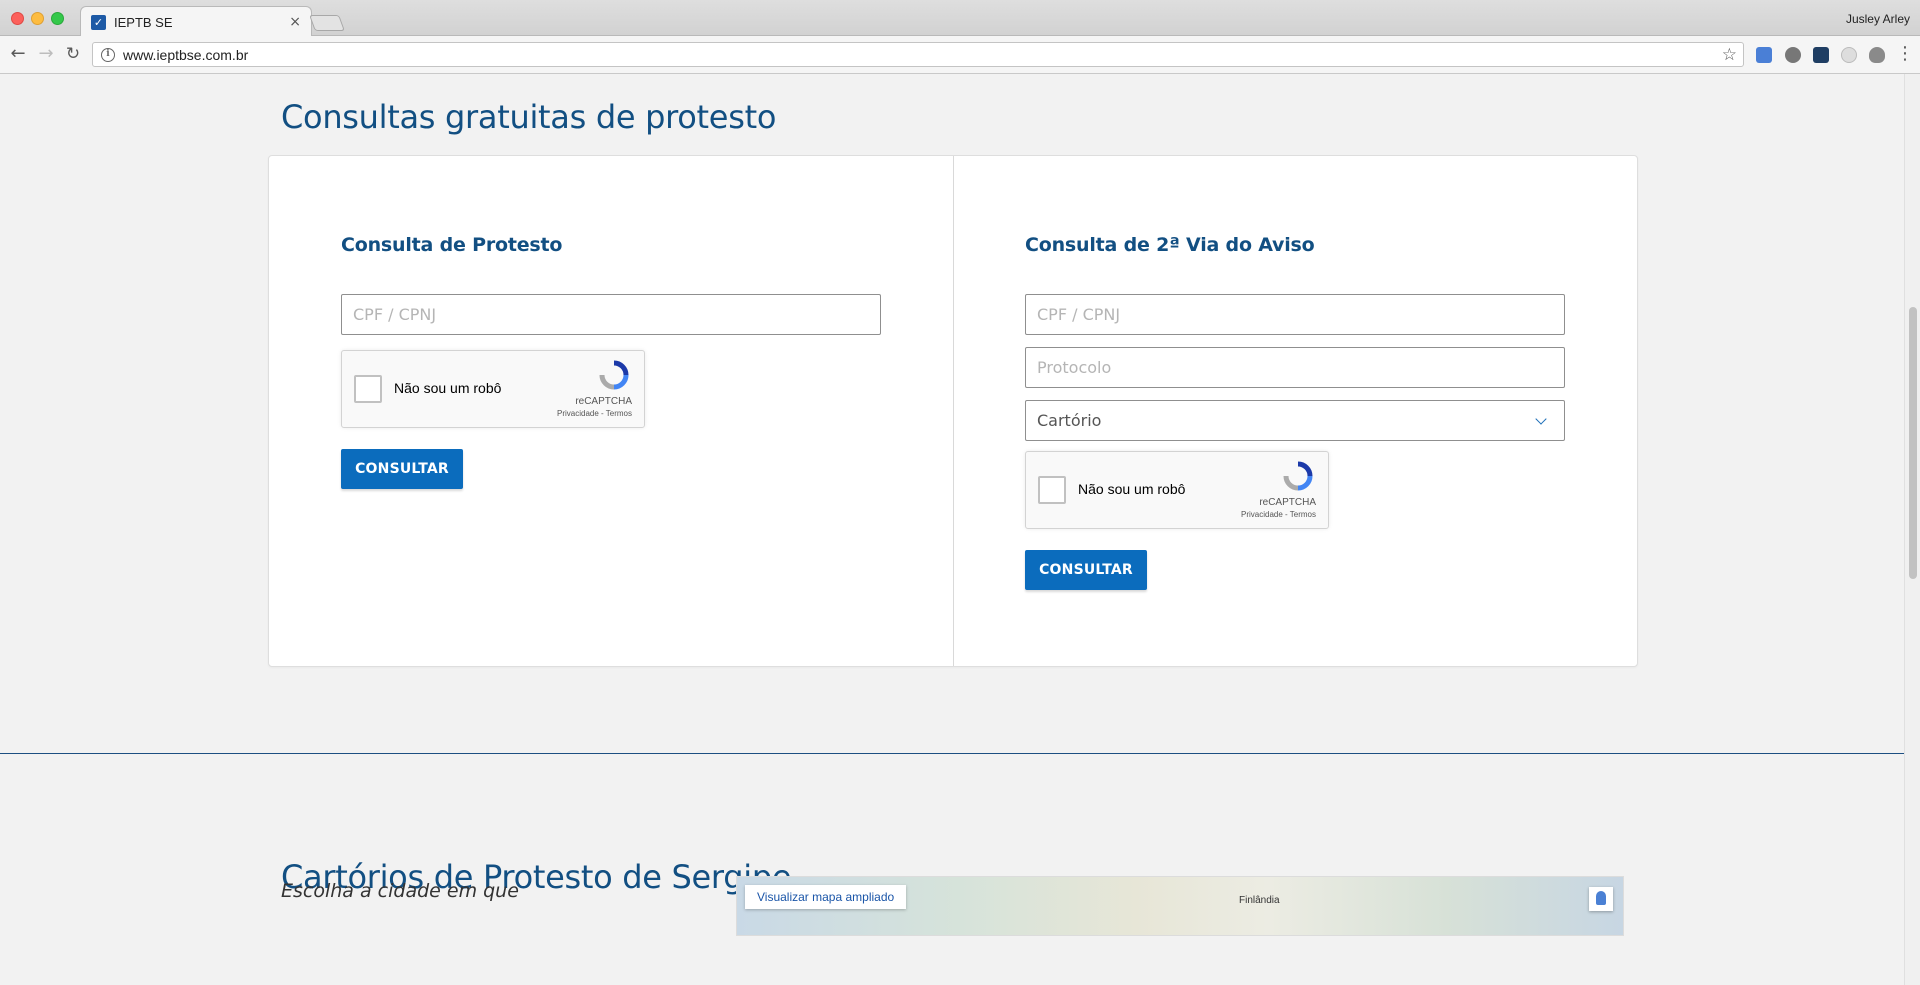 The height and width of the screenshot is (985, 1920). Describe the element at coordinates (18, 54) in the screenshot. I see `back-arrow-icon: ←` at that location.